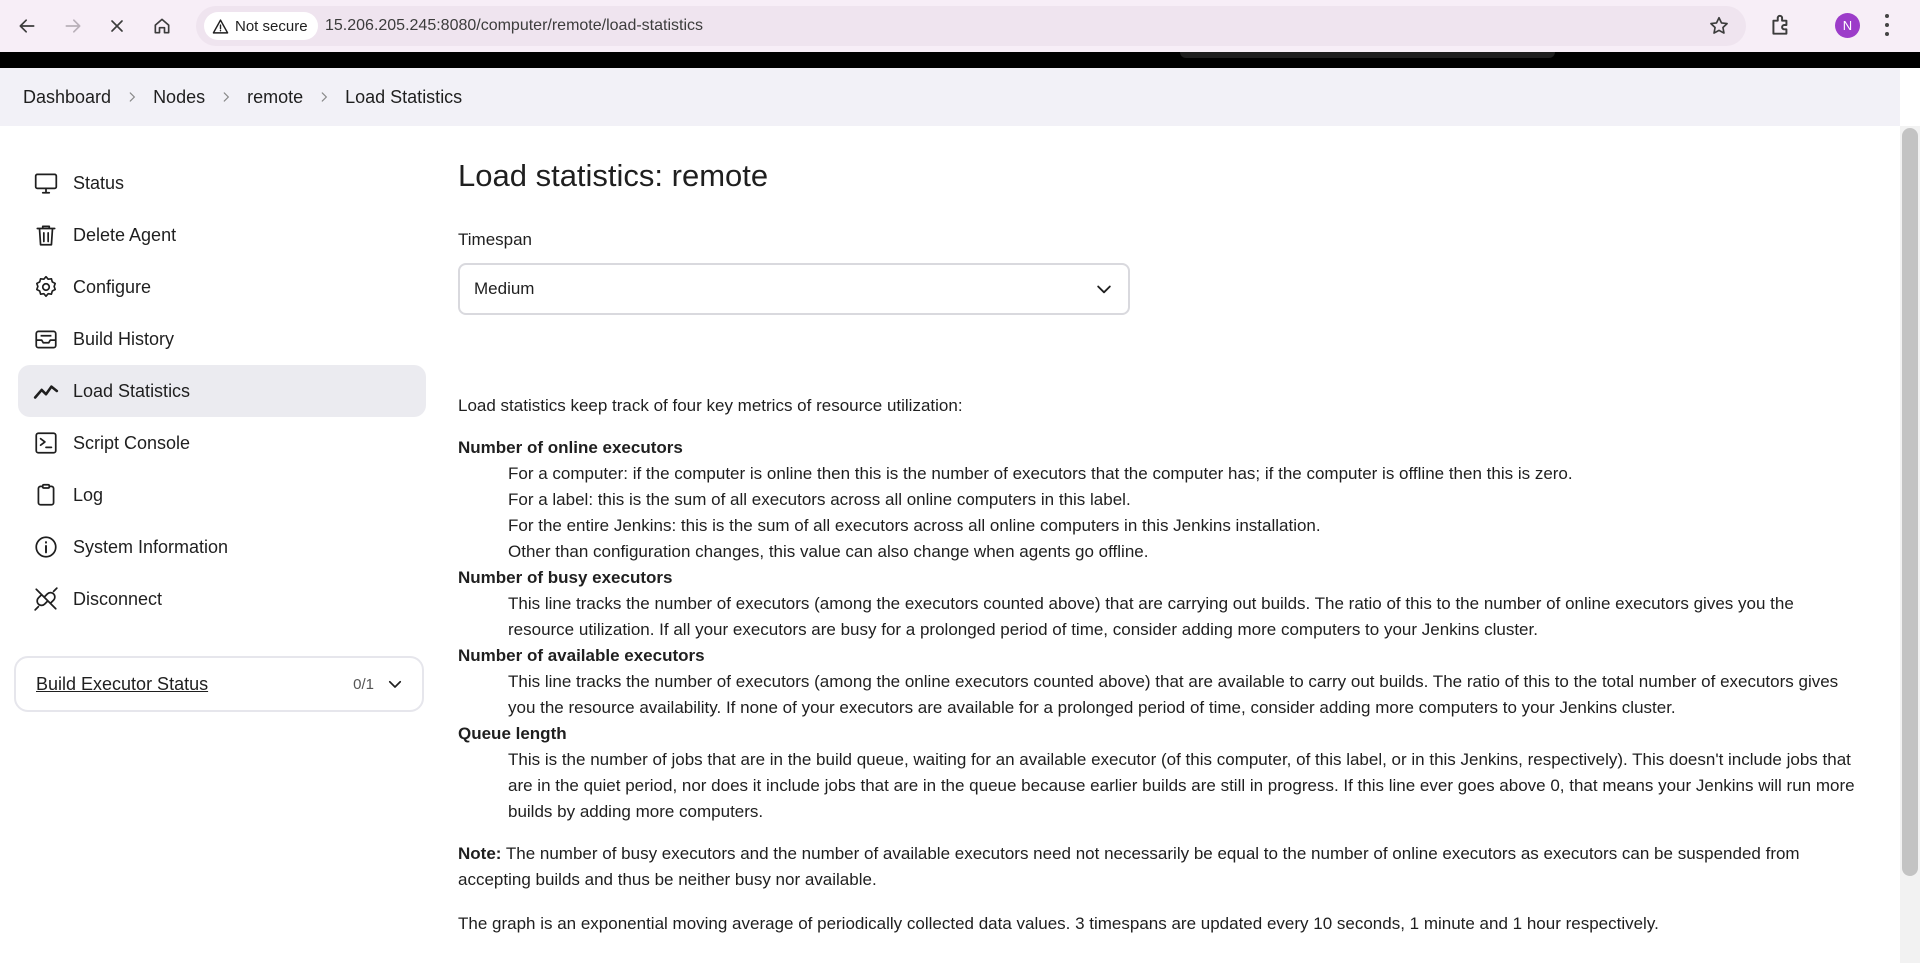  Describe the element at coordinates (581, 655) in the screenshot. I see `metric-term: Number of available executors` at that location.